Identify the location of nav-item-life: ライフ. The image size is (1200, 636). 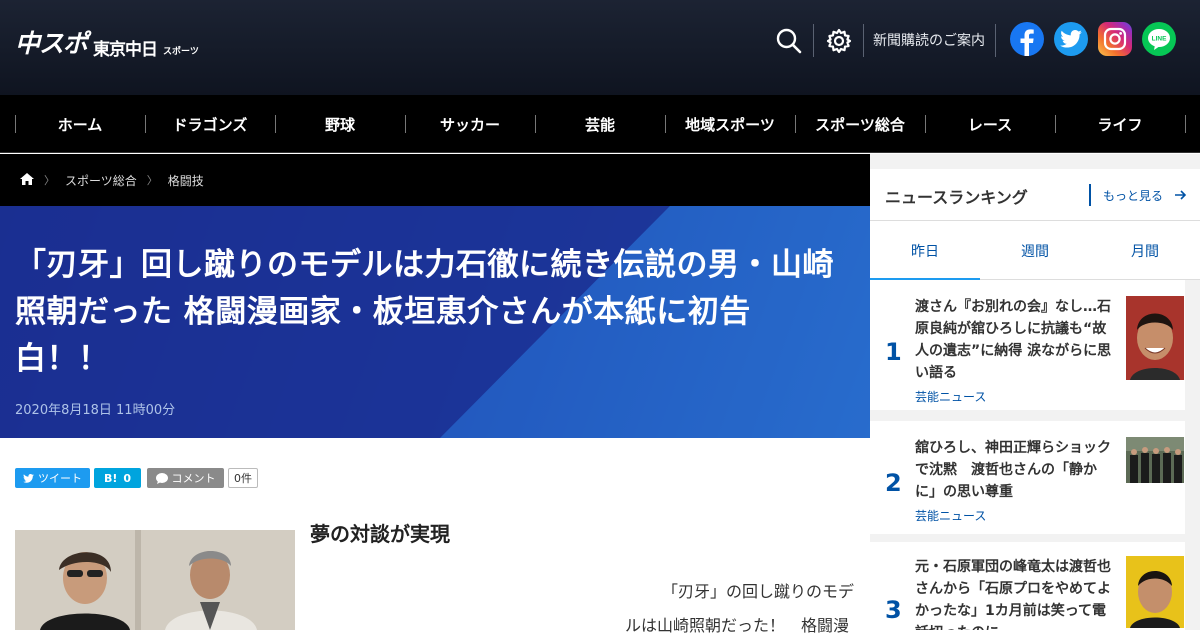
(1120, 124).